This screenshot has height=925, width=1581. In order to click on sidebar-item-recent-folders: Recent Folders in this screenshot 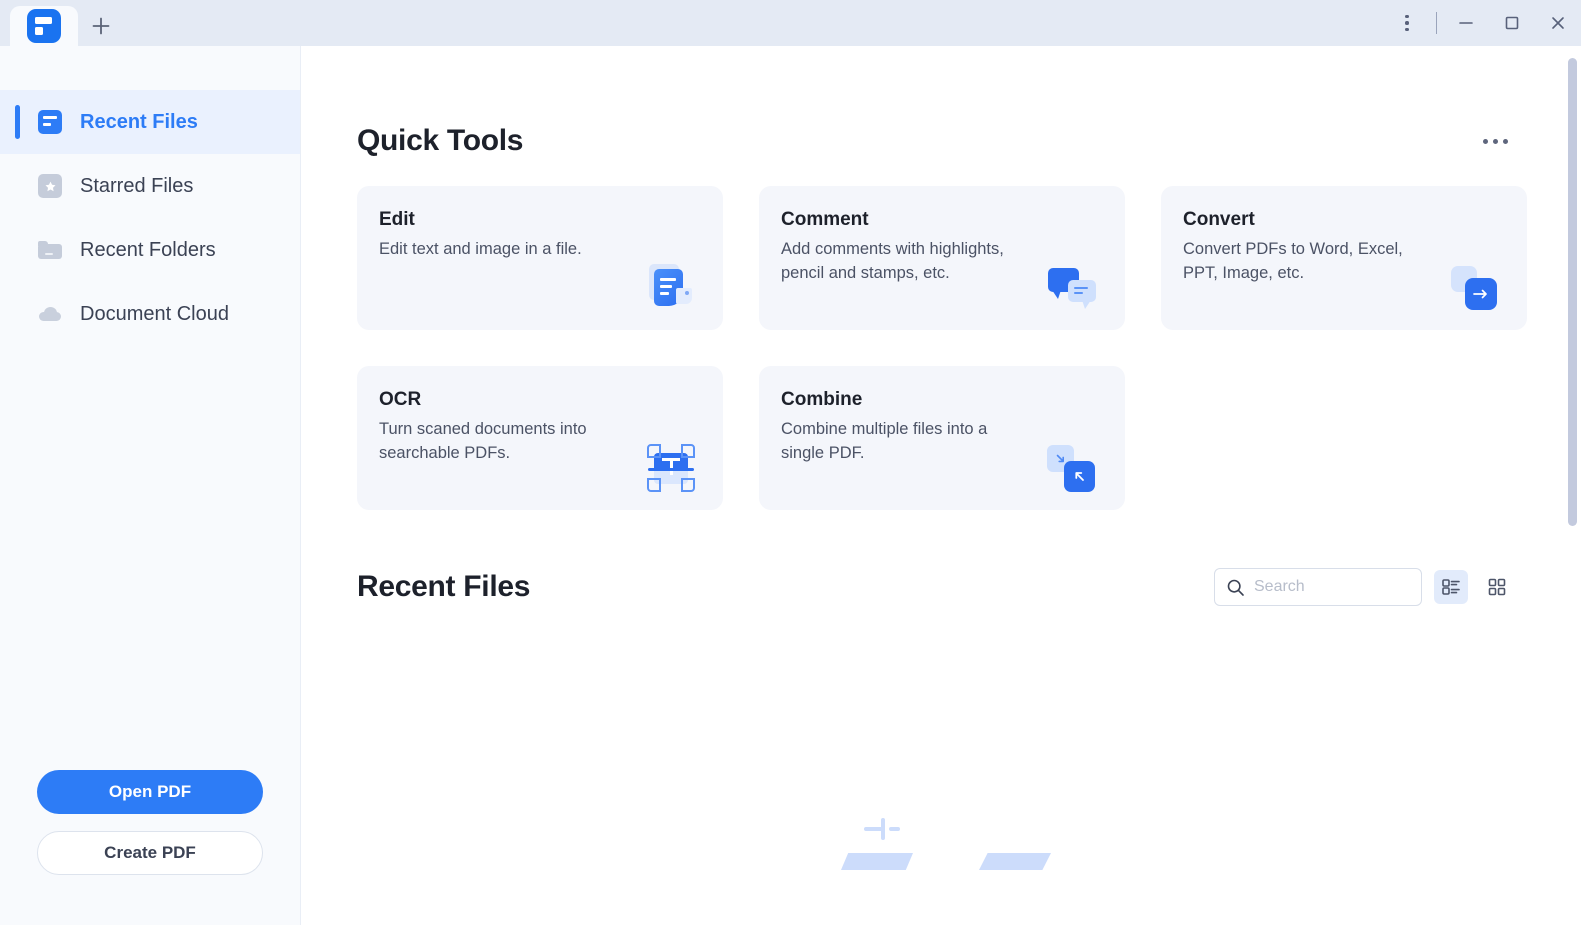, I will do `click(150, 250)`.